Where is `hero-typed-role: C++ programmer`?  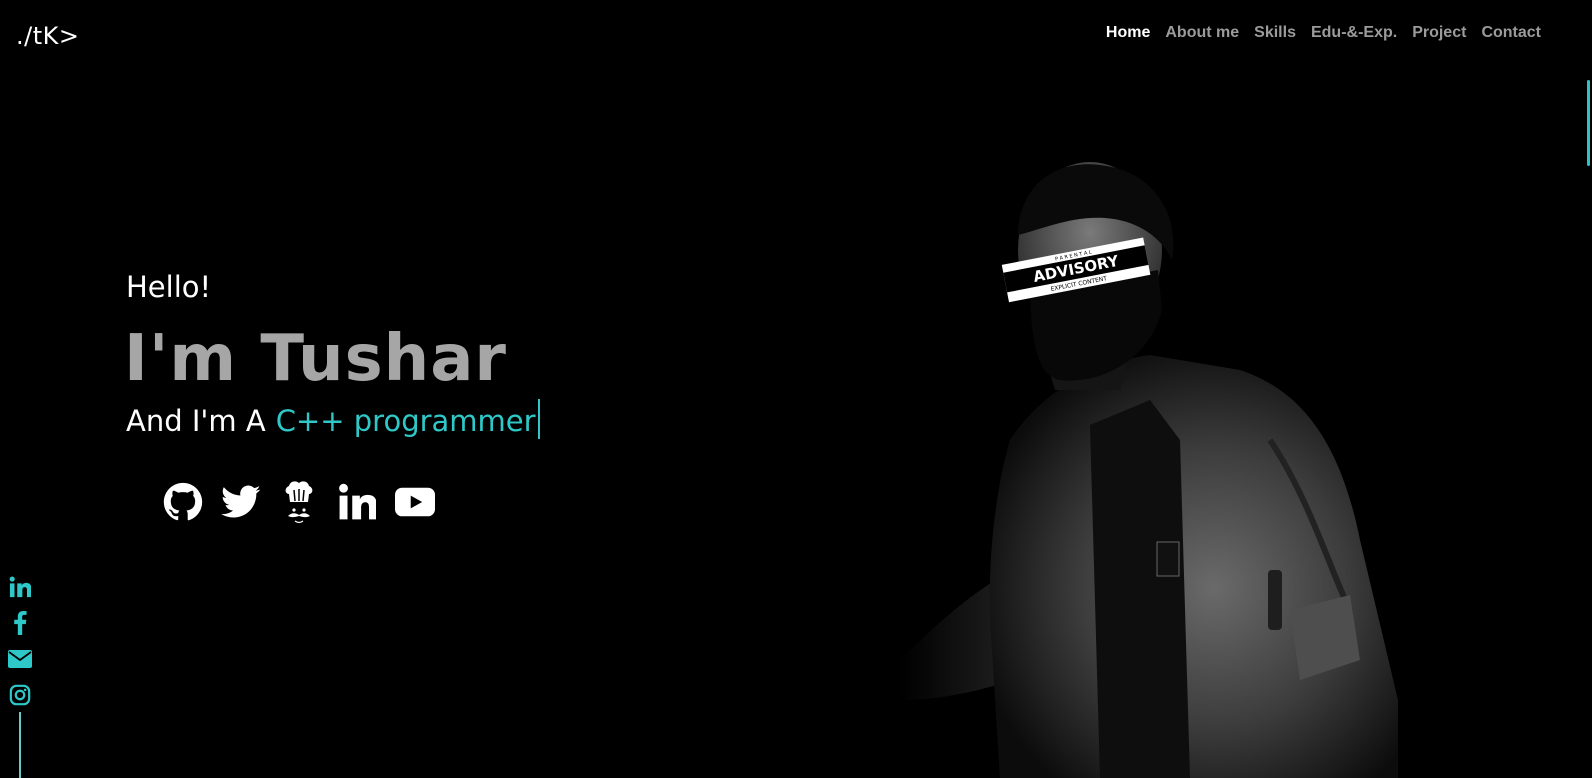
hero-typed-role: C++ programmer is located at coordinates (405, 421).